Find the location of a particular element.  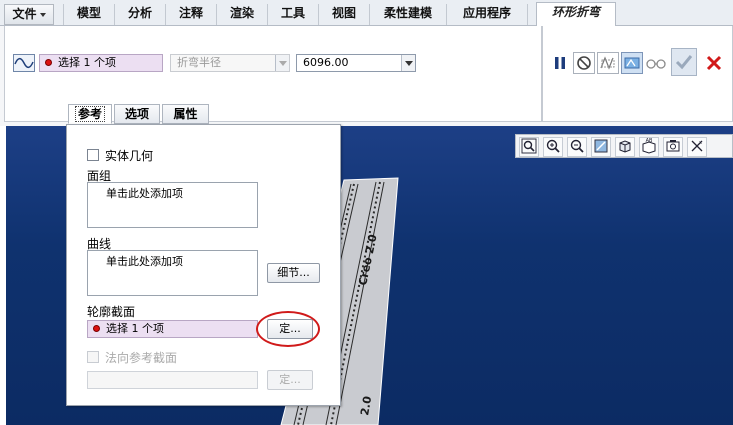

datum-display-icon: x is located at coordinates (697, 147).